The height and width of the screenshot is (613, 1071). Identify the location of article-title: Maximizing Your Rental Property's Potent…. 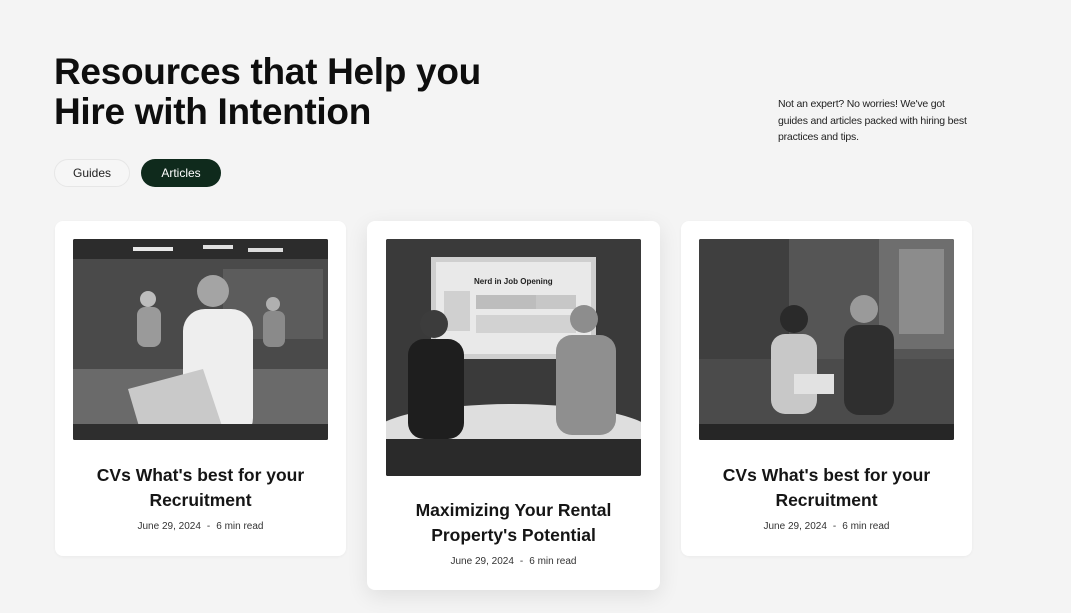
(513, 523).